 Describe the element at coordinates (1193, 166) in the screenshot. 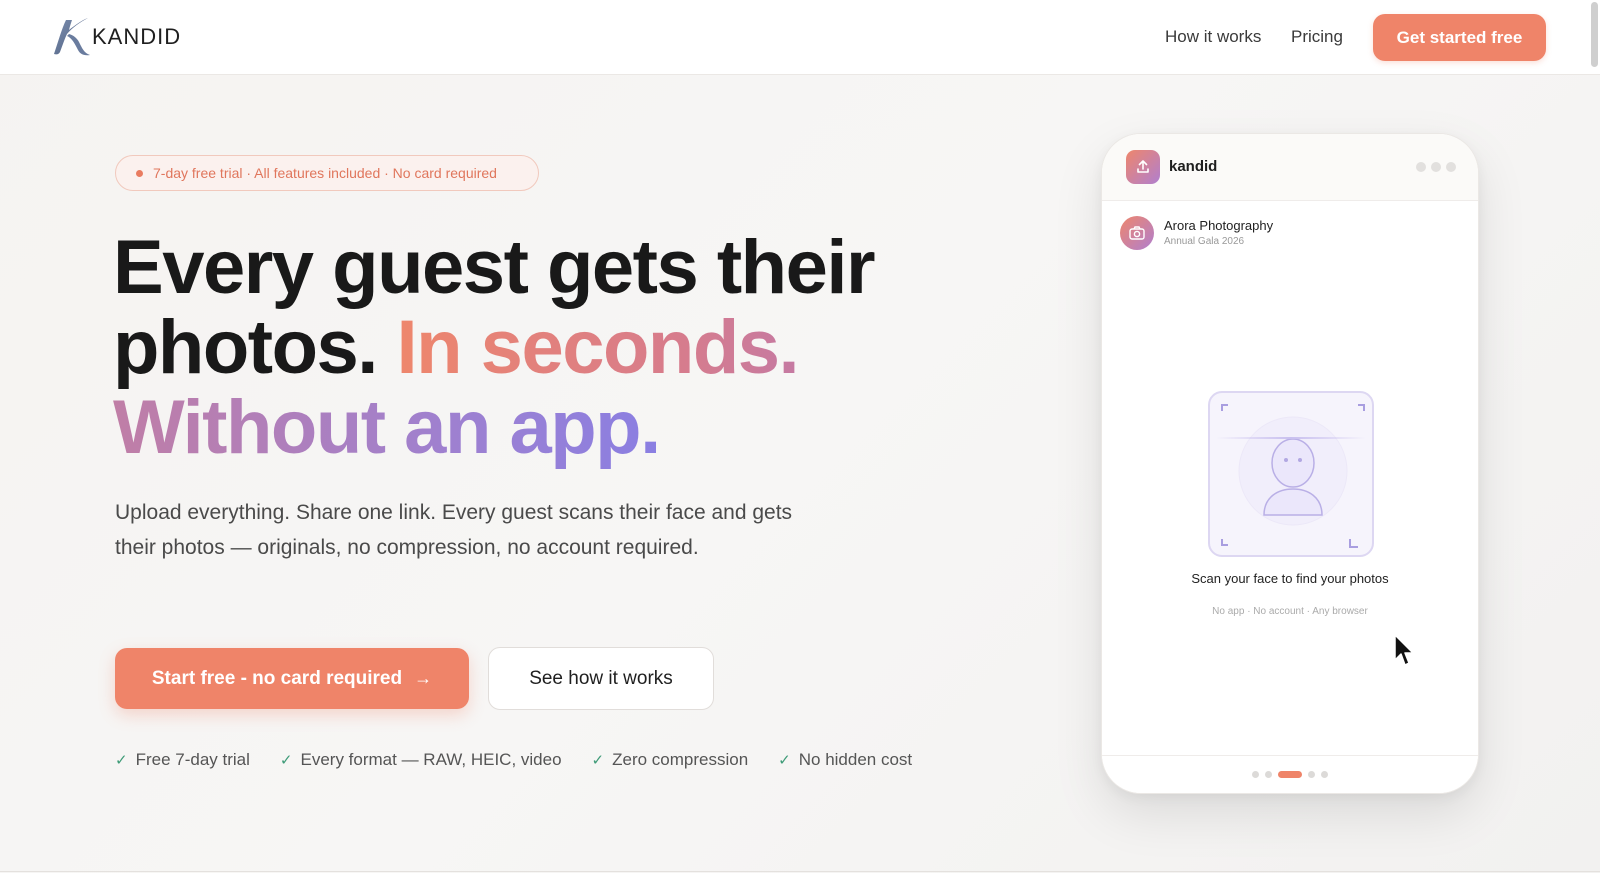

I see `phone-app-name: kandid` at that location.